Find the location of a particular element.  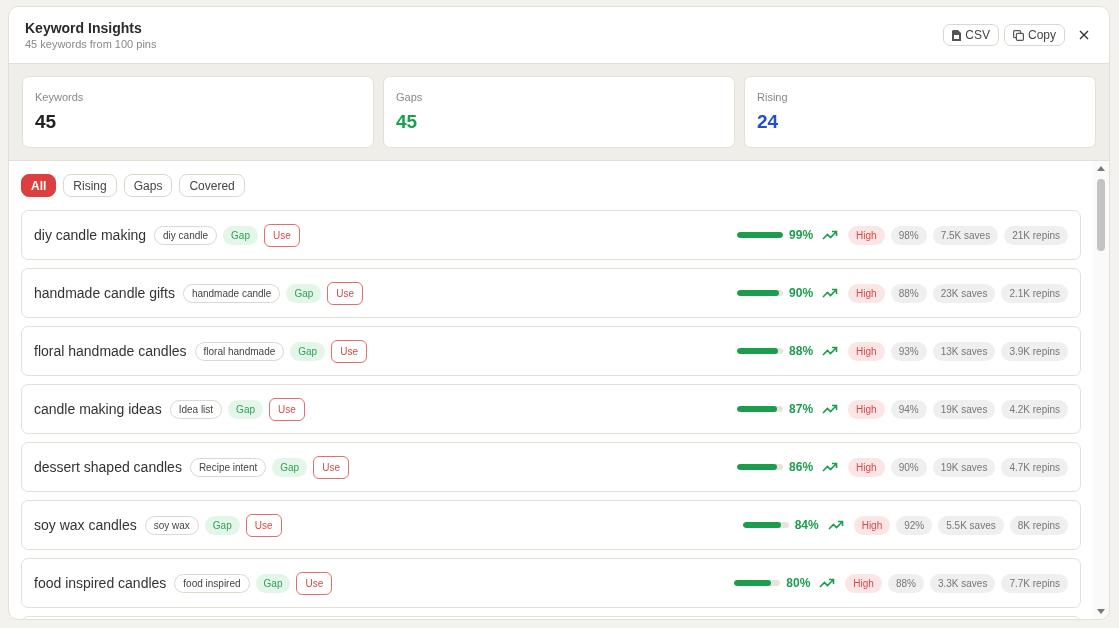

filter-tab: Gaps is located at coordinates (148, 185).